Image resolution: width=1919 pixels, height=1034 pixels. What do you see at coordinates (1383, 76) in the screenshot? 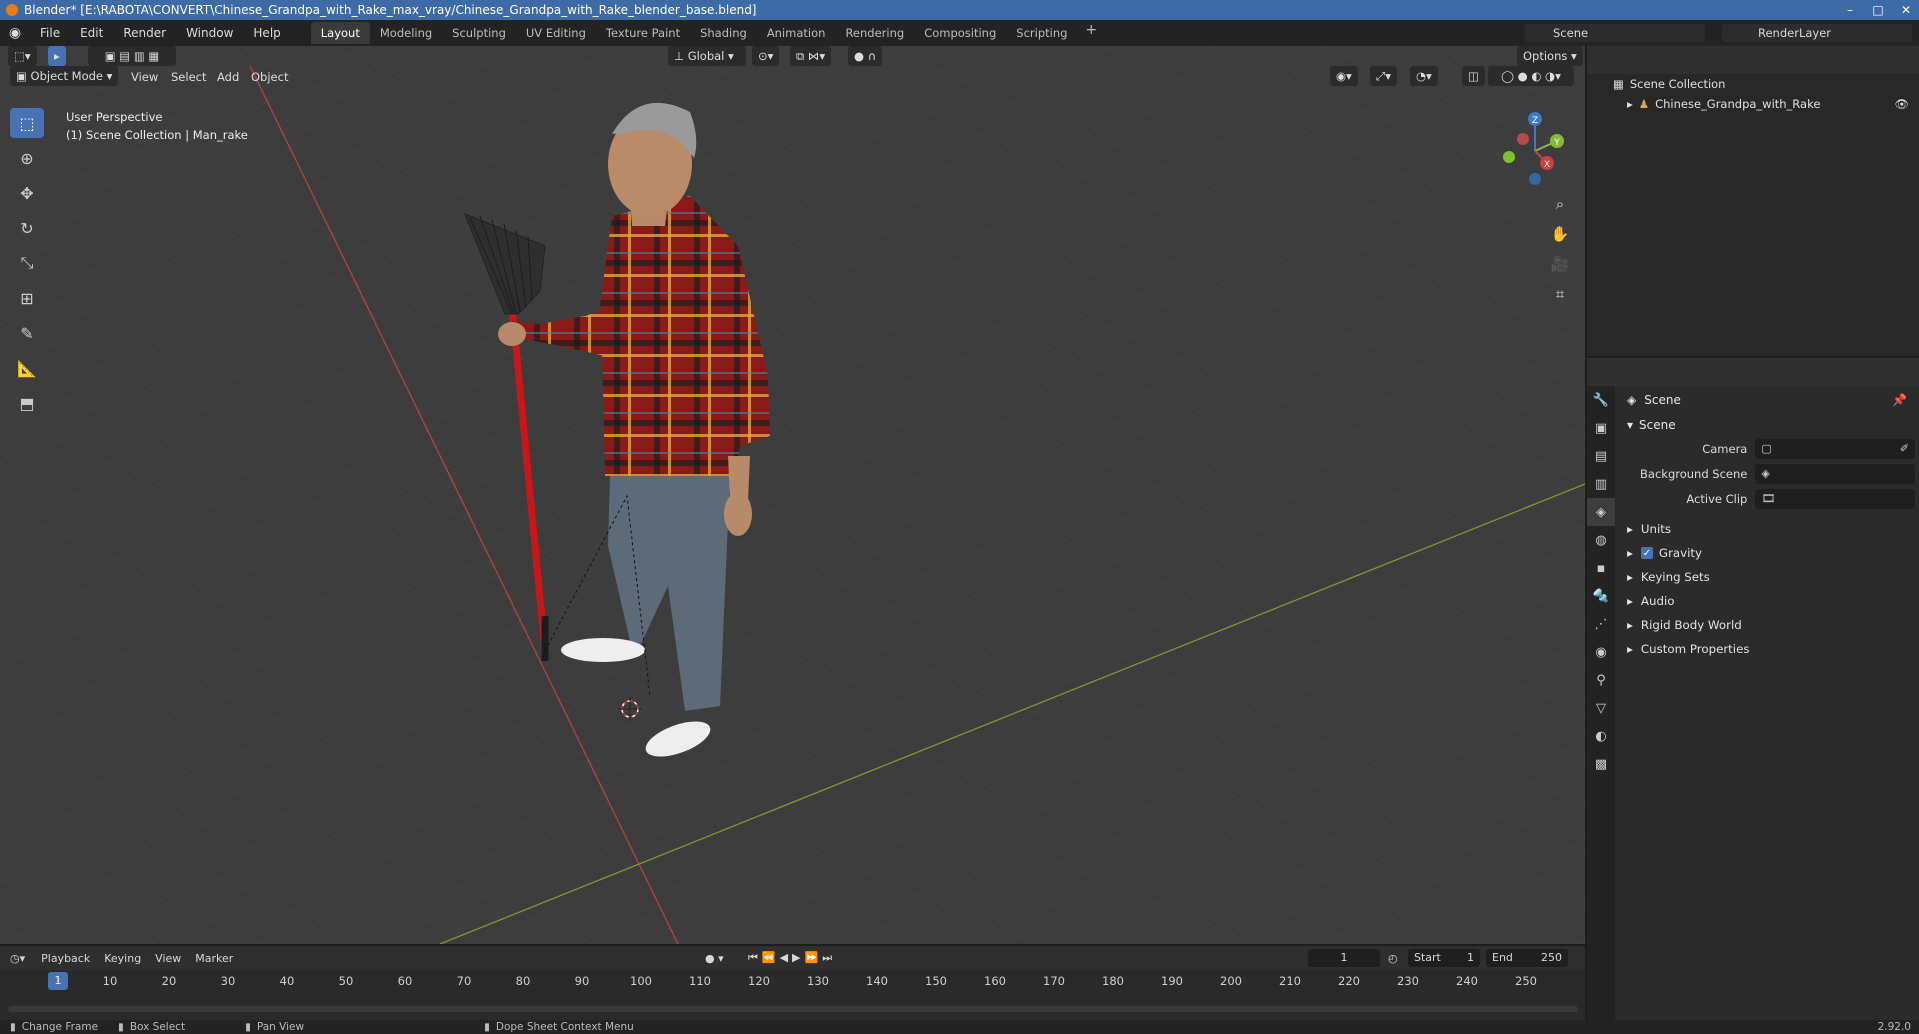
I see `gizmo-toggle: ⤢▾` at bounding box center [1383, 76].